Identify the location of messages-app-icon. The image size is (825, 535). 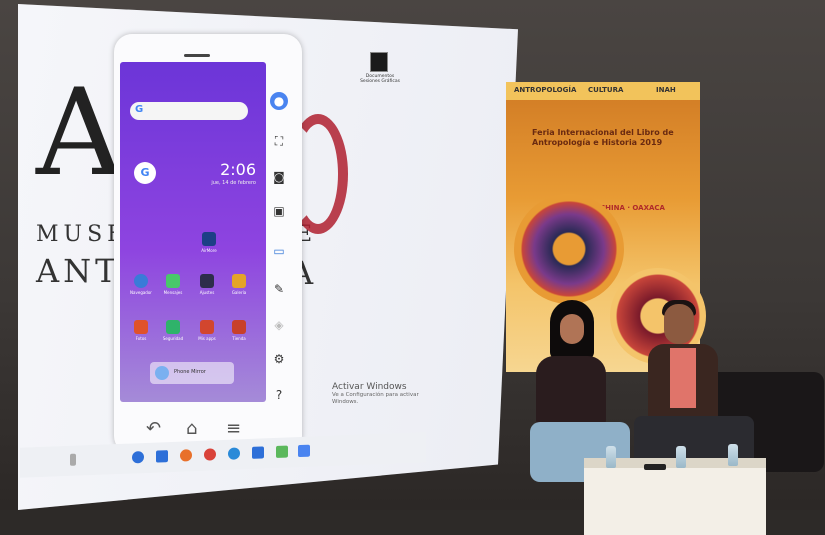
(173, 281).